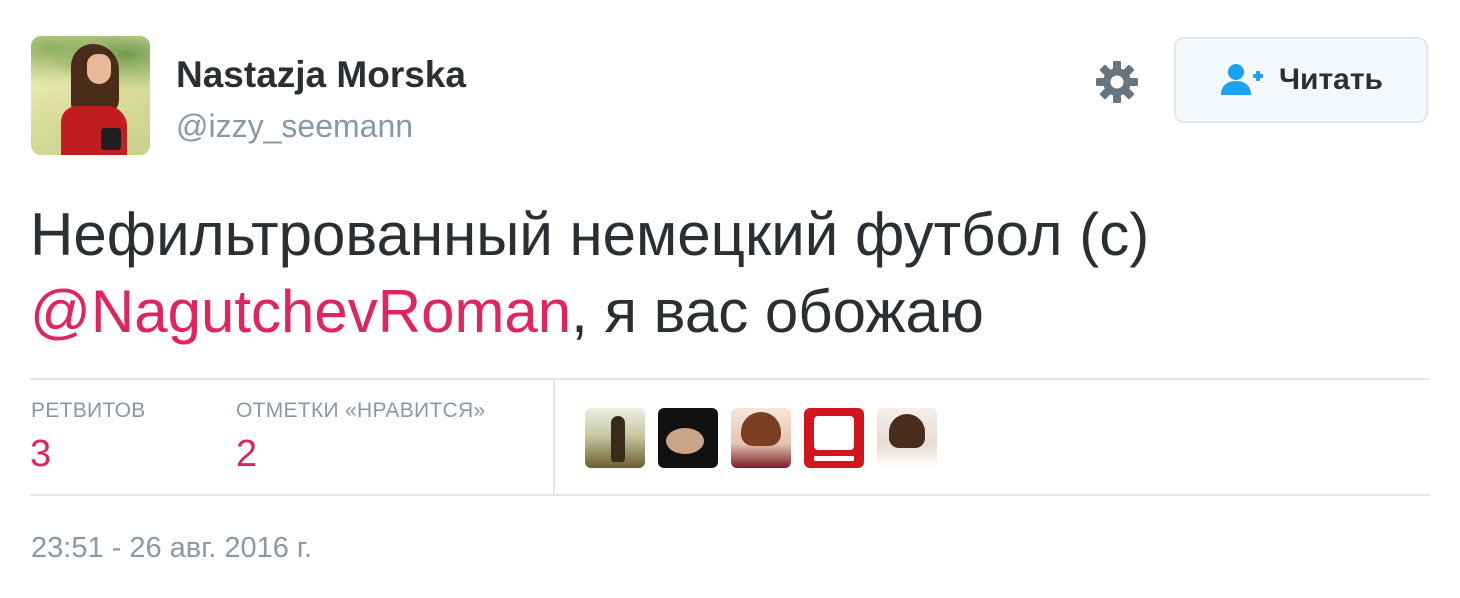 The height and width of the screenshot is (598, 1460). Describe the element at coordinates (777, 311) in the screenshot. I see `tweet-text-rest: , я вас обожаю` at that location.